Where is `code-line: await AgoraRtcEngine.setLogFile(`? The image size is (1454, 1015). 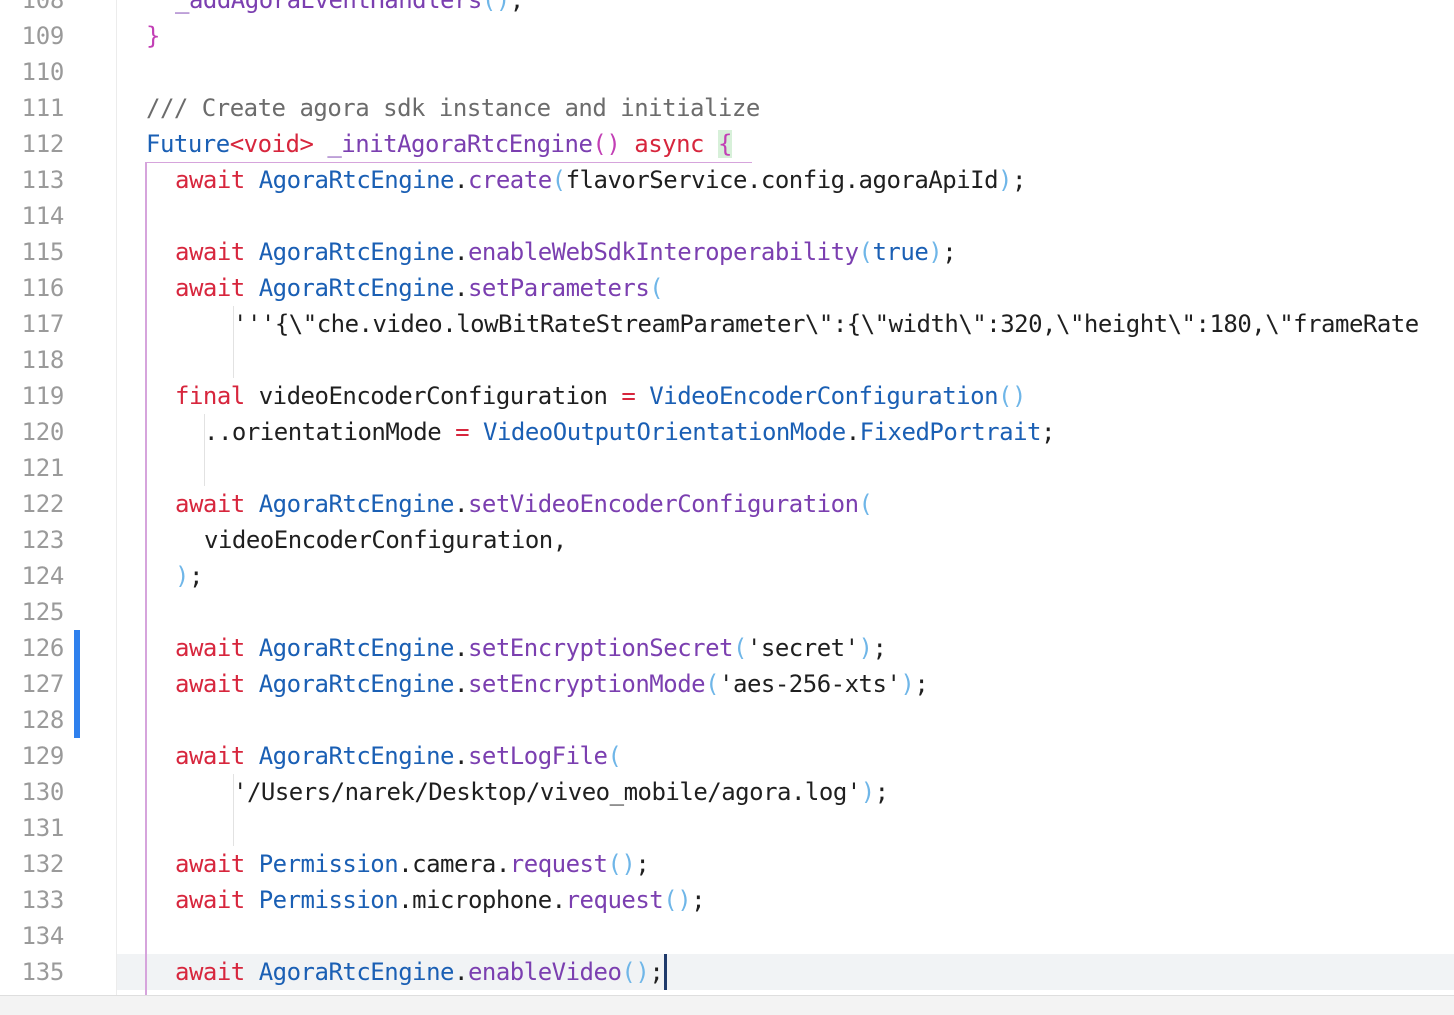
code-line: await AgoraRtcEngine.setLogFile( is located at coordinates (398, 756).